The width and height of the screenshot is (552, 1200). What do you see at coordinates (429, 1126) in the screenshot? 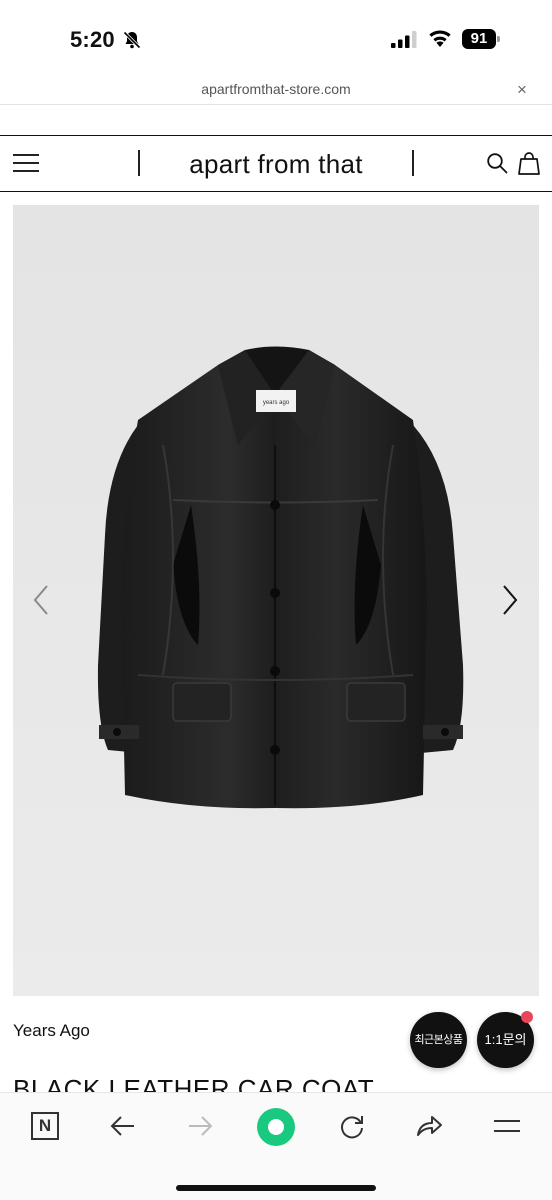
I see `share-icon` at bounding box center [429, 1126].